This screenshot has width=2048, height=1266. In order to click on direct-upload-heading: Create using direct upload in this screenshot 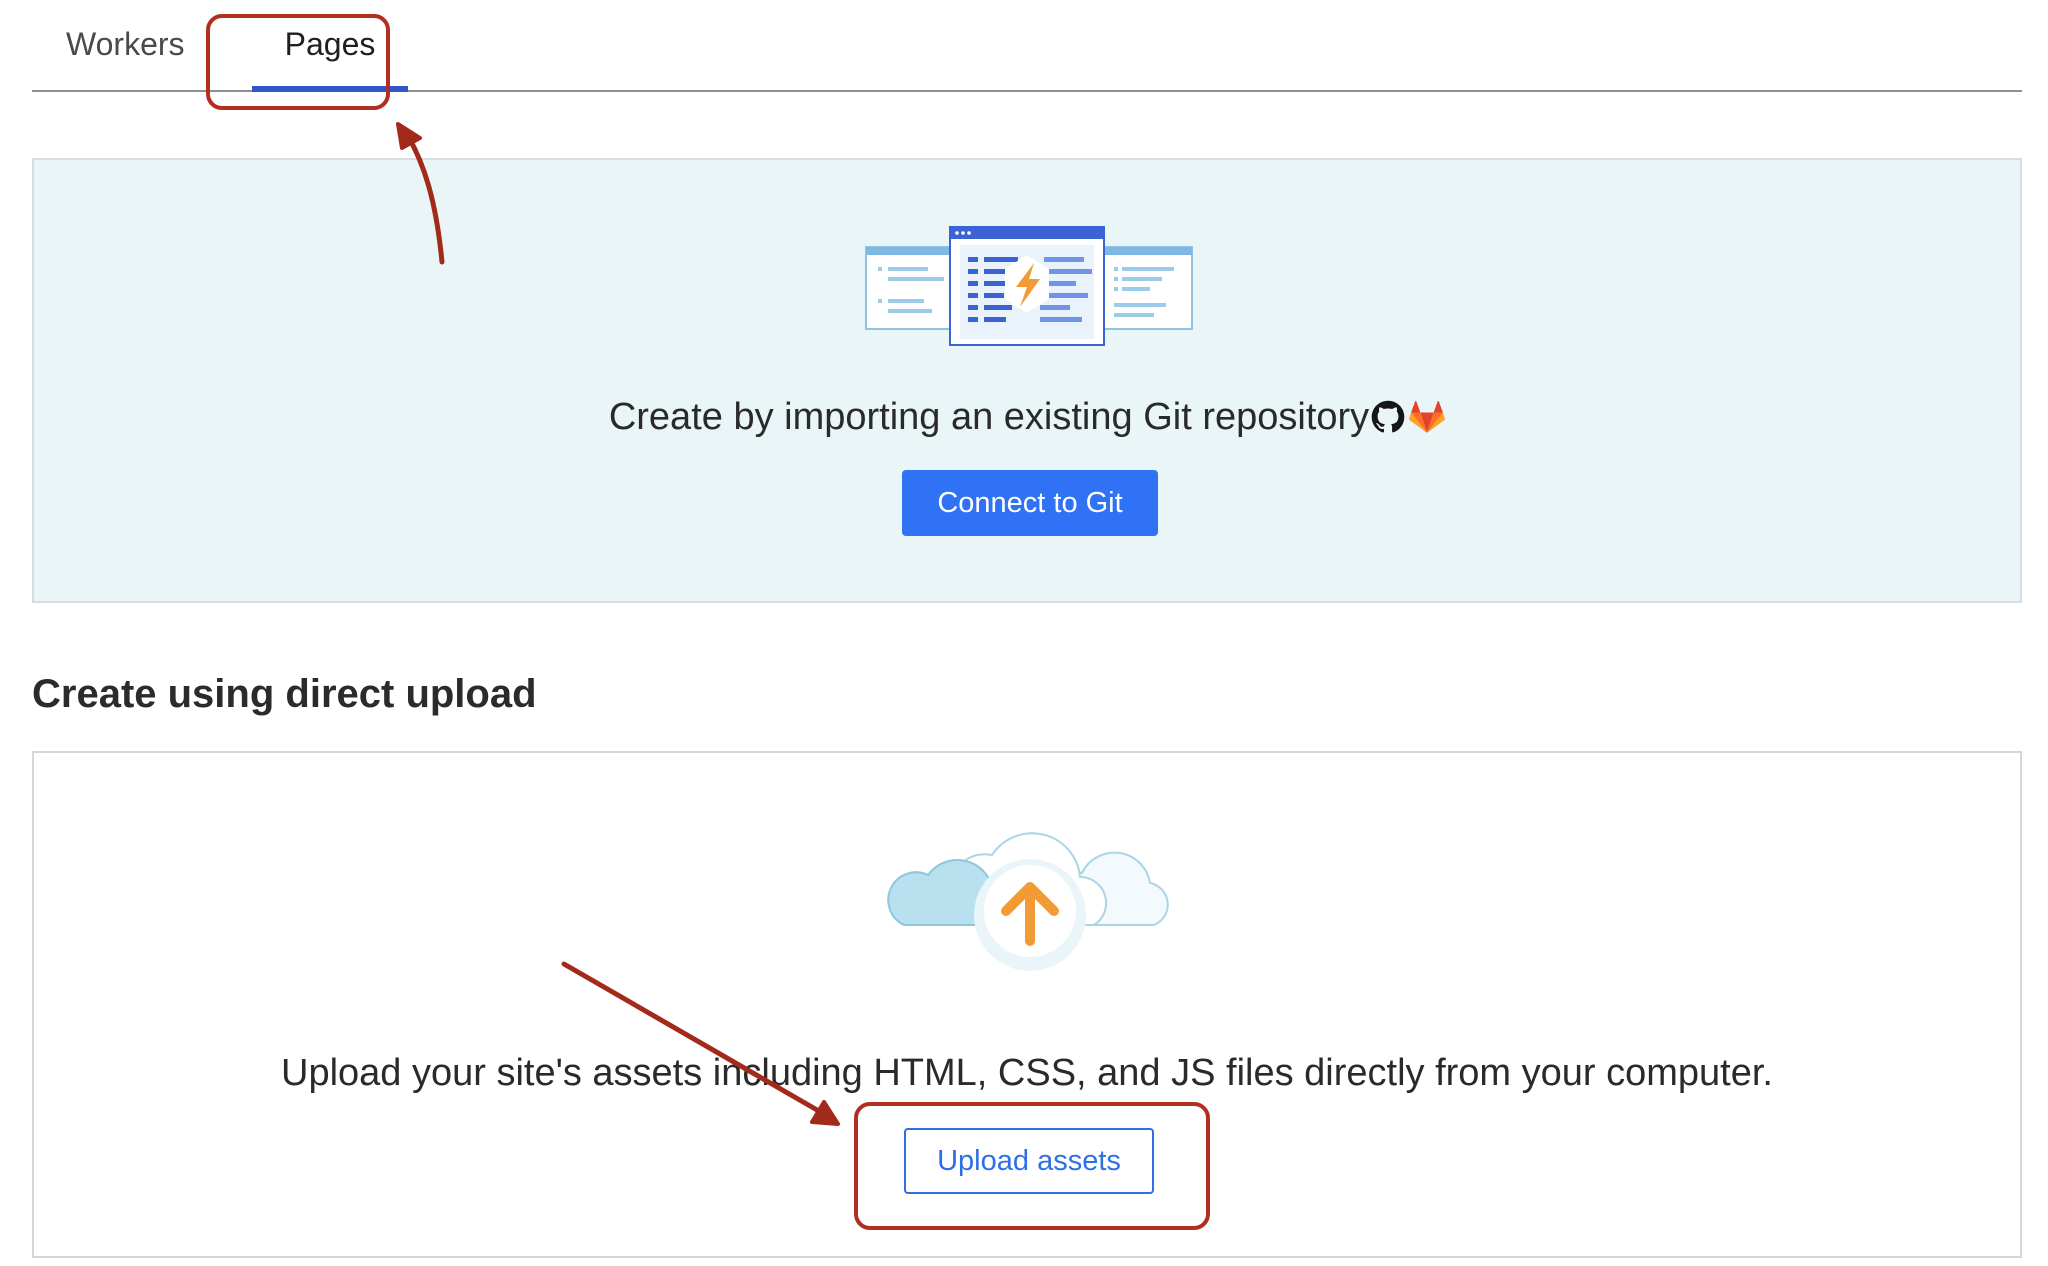, I will do `click(284, 694)`.